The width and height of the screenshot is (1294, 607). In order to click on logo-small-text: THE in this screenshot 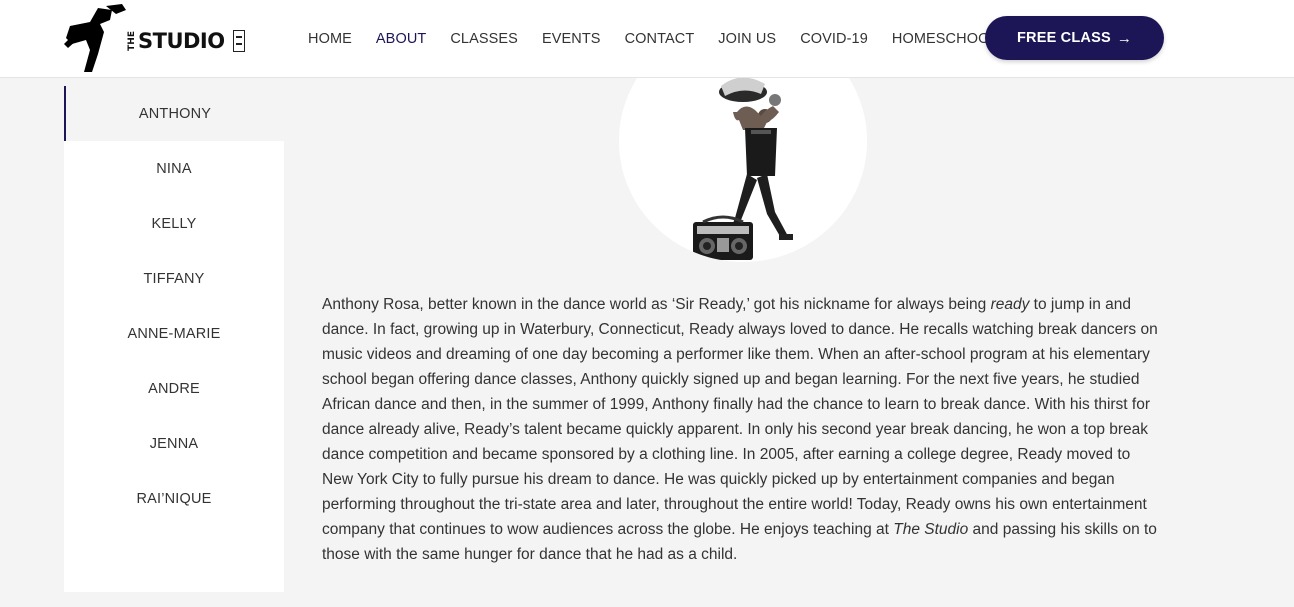, I will do `click(132, 41)`.